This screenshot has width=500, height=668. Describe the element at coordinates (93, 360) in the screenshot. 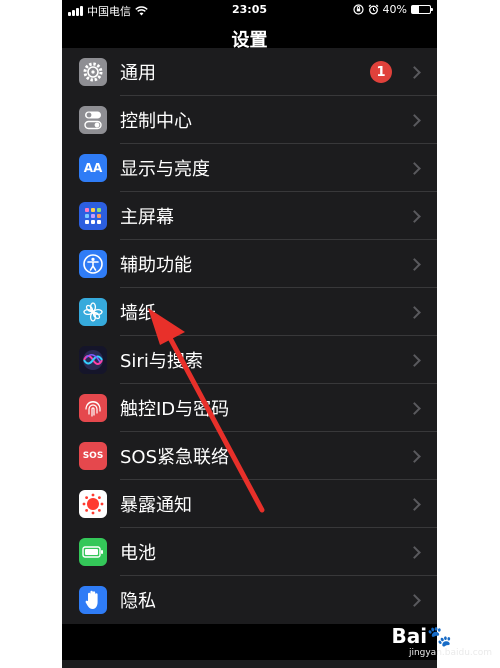

I see `siri-icon` at that location.